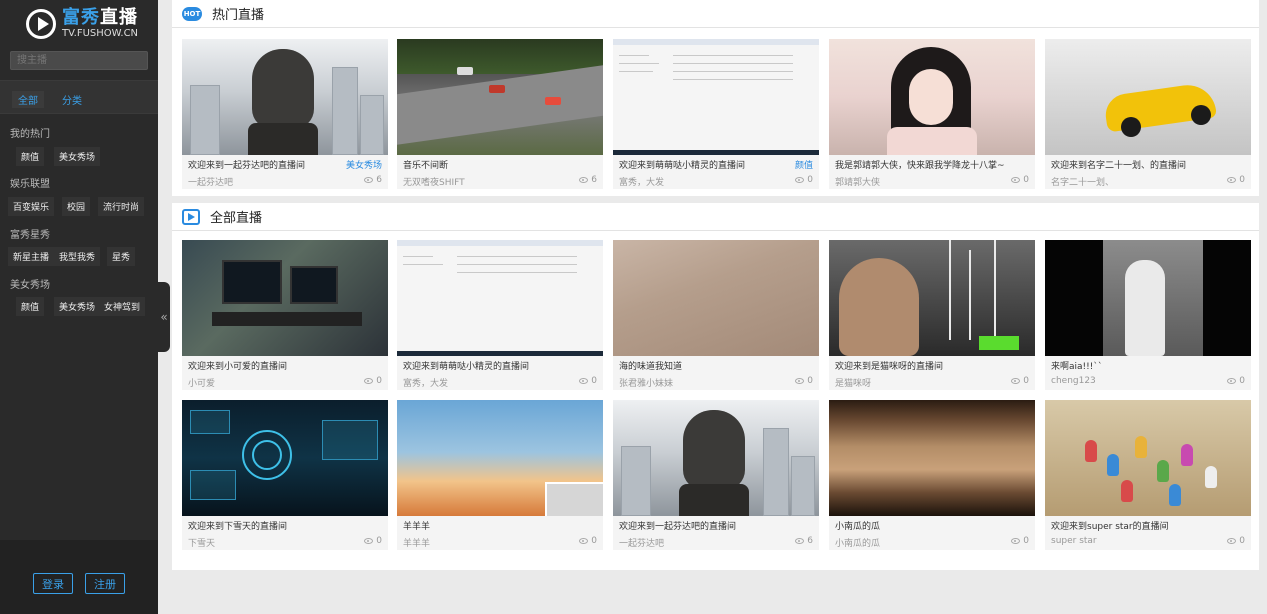 This screenshot has width=1267, height=614. Describe the element at coordinates (804, 164) in the screenshot. I see `stream-category-tag: 颜值` at that location.